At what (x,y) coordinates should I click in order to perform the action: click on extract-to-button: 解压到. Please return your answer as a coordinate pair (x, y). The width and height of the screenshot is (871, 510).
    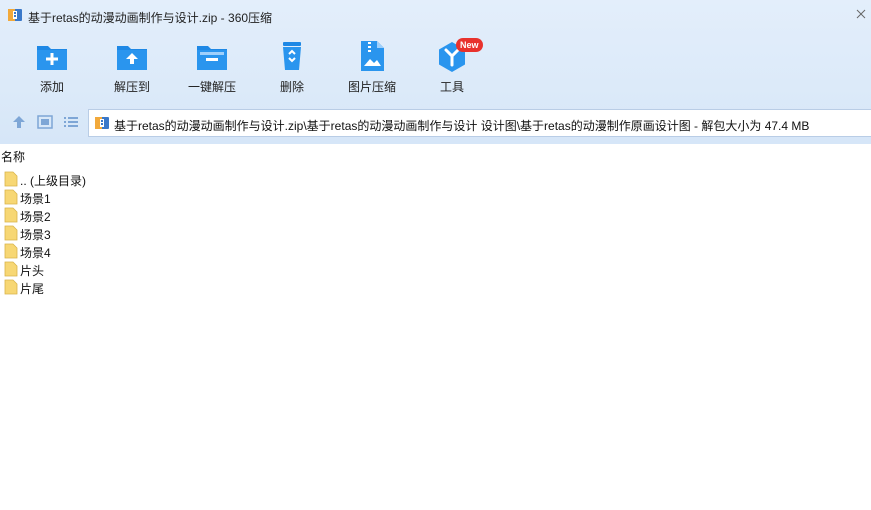
    Looking at the image, I should click on (132, 68).